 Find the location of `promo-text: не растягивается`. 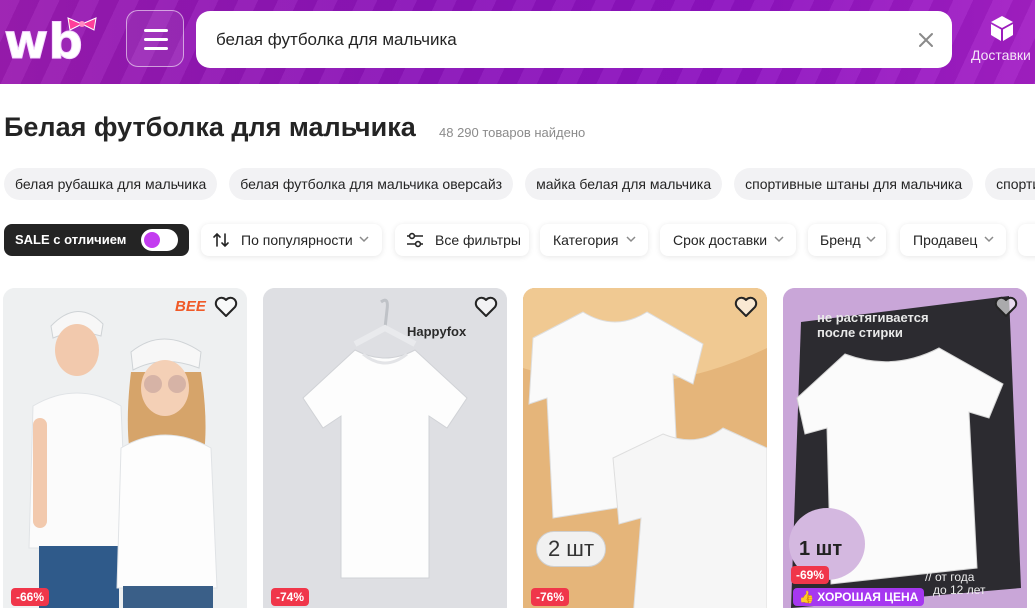

promo-text: не растягивается is located at coordinates (873, 317).